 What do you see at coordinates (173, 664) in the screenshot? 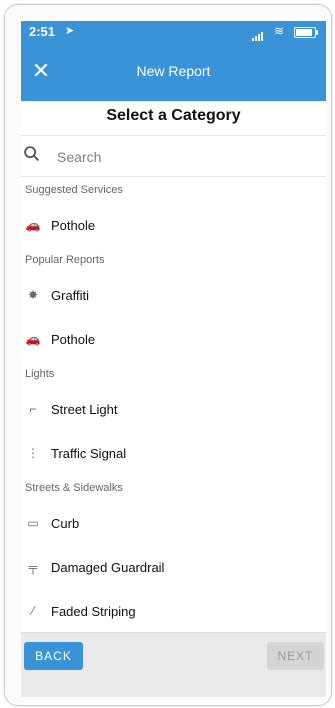
I see `footer-bar: BACK NEXT` at bounding box center [173, 664].